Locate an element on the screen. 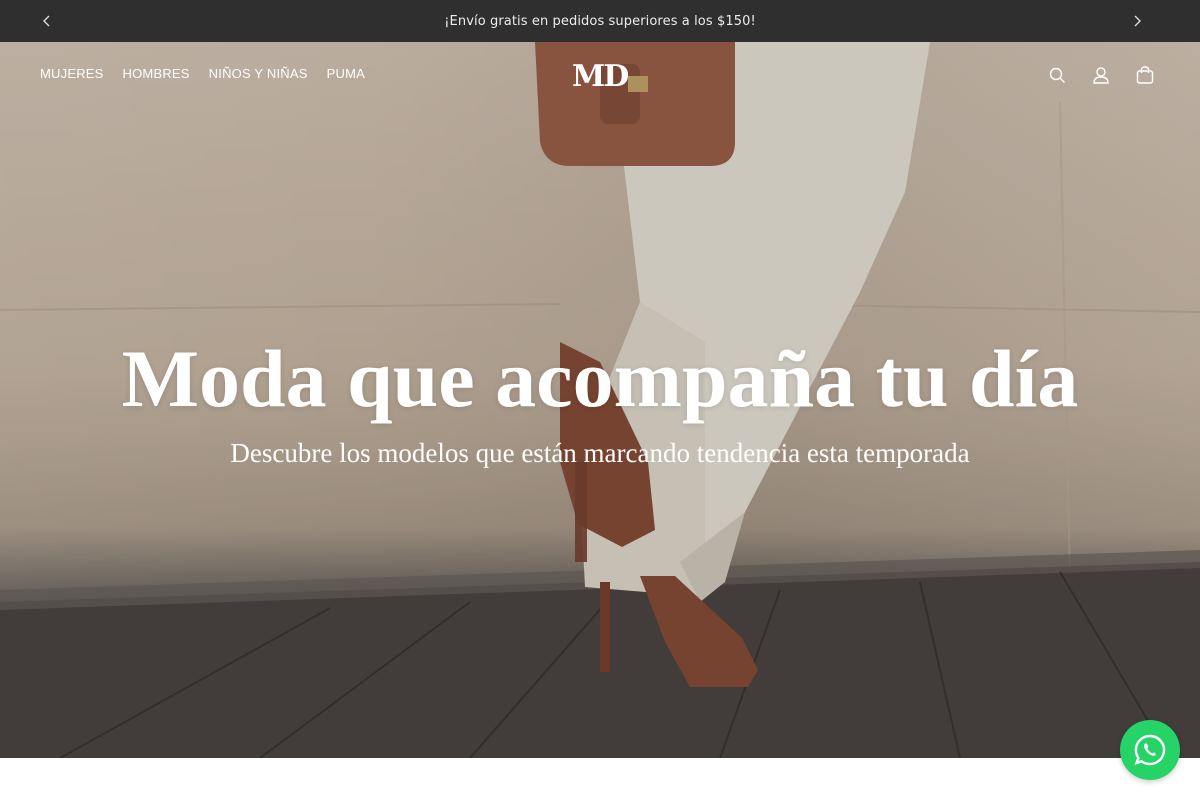 The width and height of the screenshot is (1200, 800). chevron-left-icon is located at coordinates (46, 21).